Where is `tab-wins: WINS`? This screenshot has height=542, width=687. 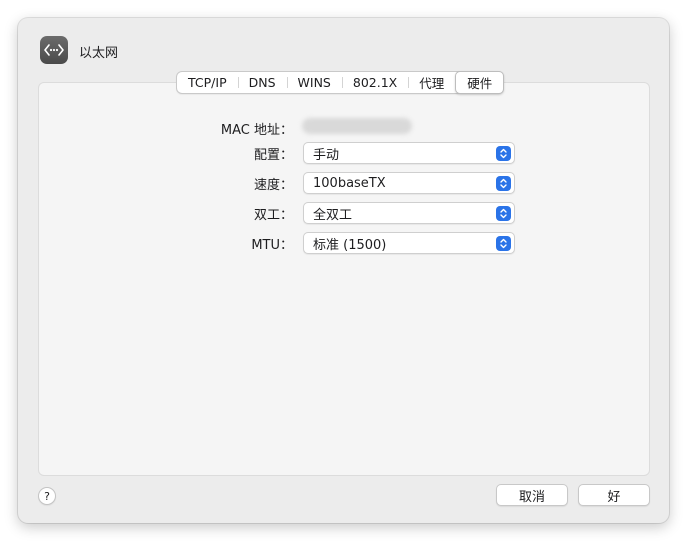 tab-wins: WINS is located at coordinates (314, 82).